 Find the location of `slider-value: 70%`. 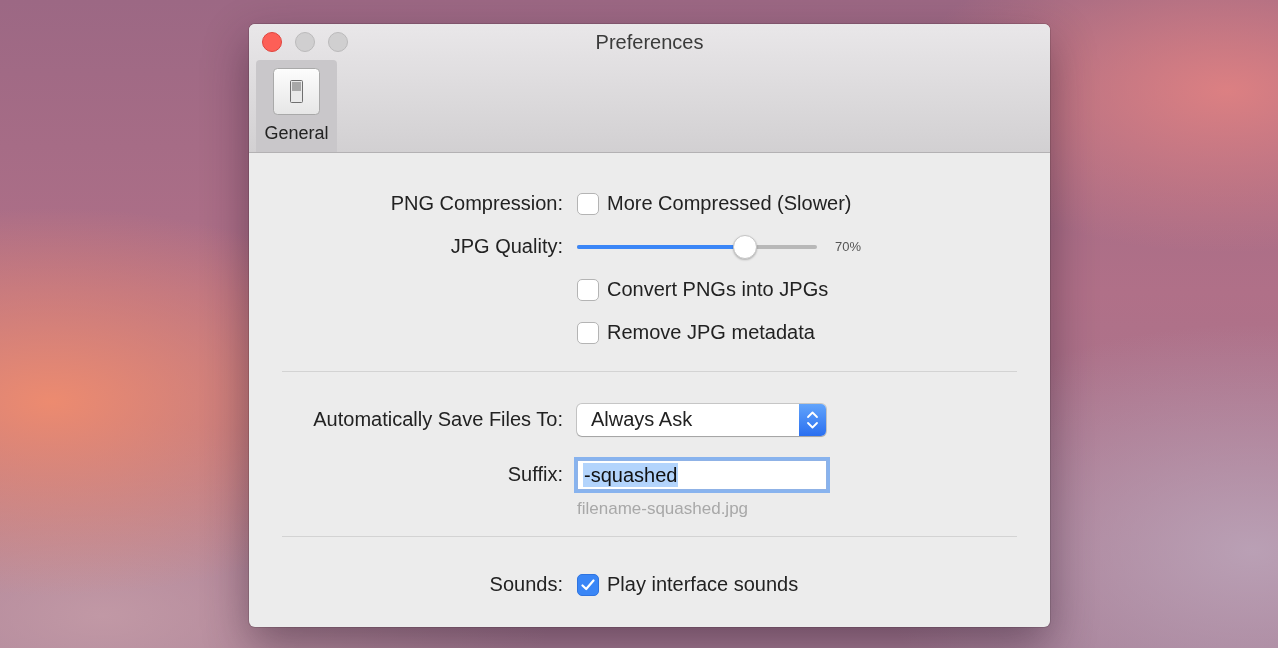

slider-value: 70% is located at coordinates (848, 246).